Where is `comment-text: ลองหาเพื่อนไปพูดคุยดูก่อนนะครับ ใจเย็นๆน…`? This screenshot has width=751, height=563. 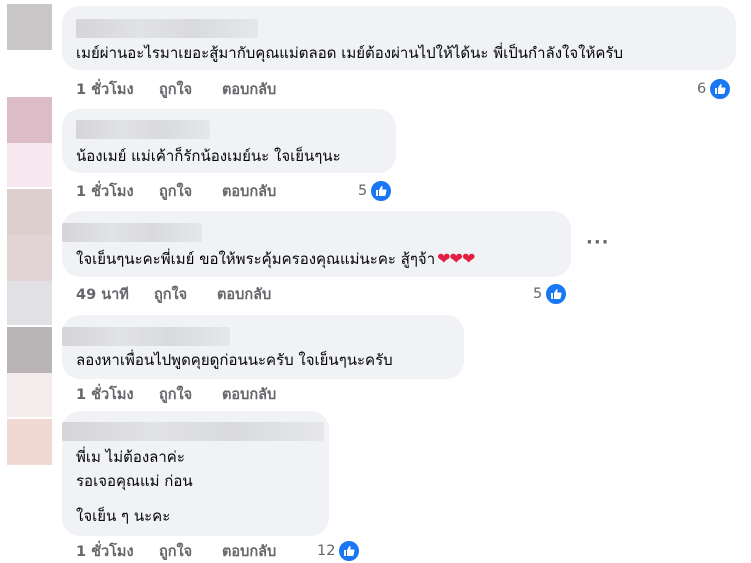 comment-text: ลองหาเพื่อนไปพูดคุยดูก่อนนะครับ ใจเย็นๆน… is located at coordinates (234, 360).